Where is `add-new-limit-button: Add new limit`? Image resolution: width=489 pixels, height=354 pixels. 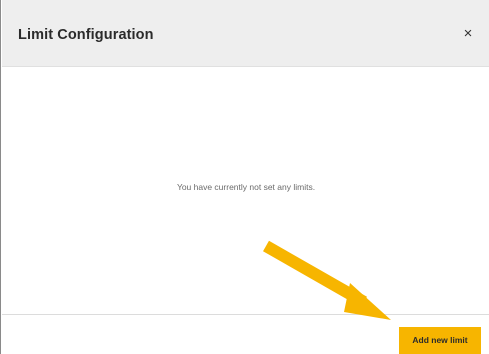
add-new-limit-button: Add new limit is located at coordinates (440, 340).